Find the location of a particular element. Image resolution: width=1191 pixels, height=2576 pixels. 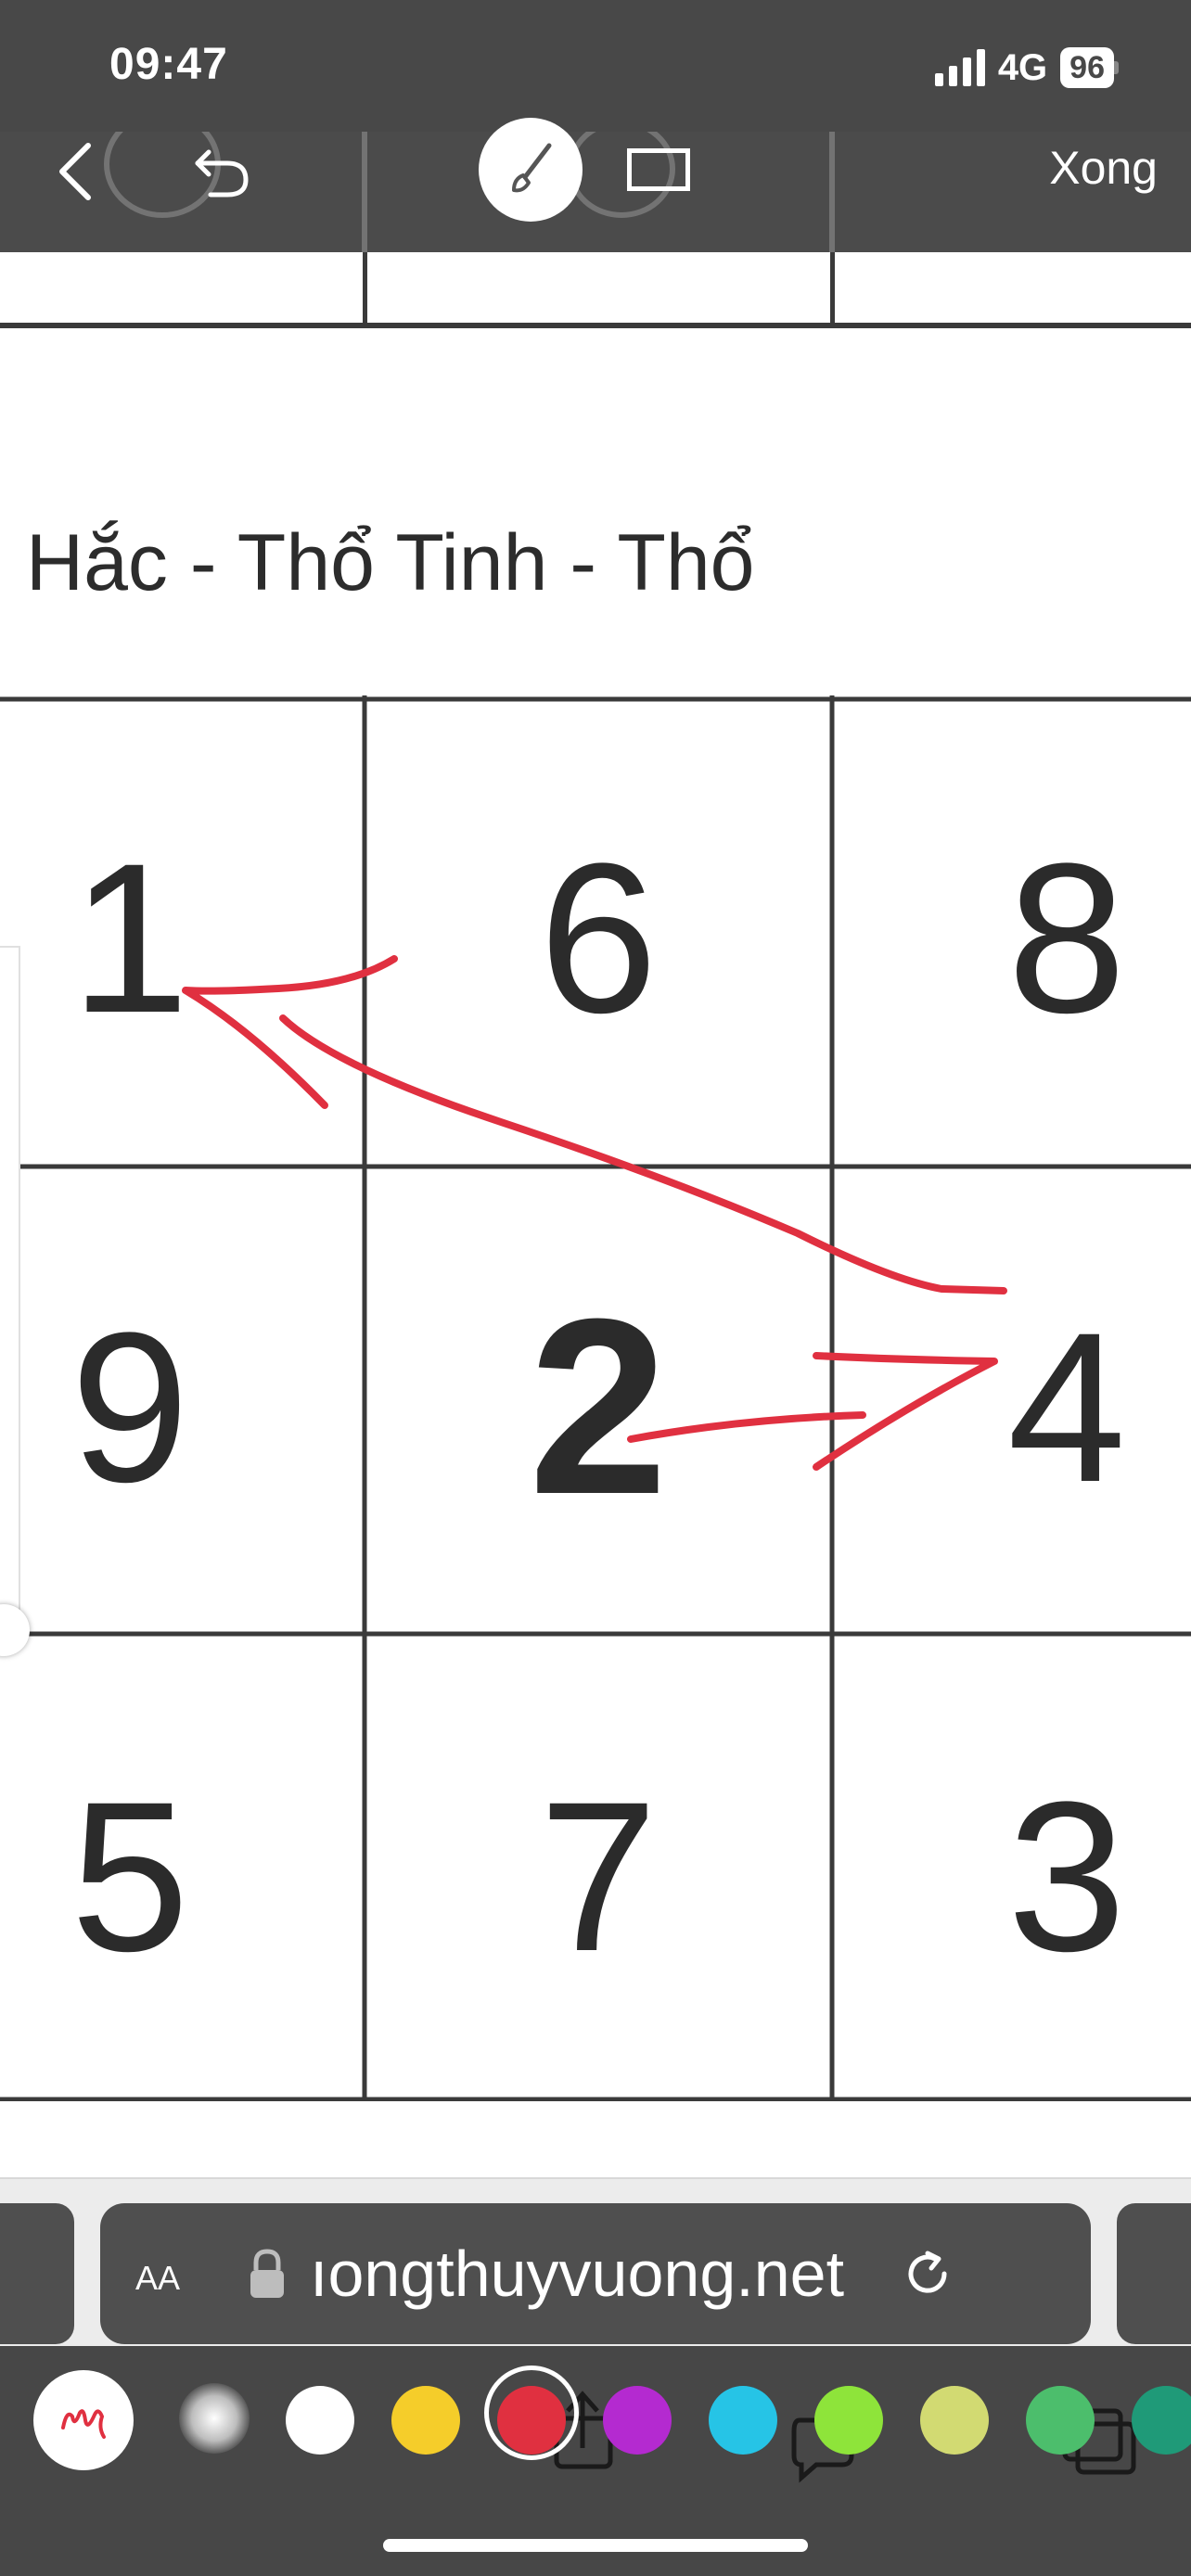

color-swatch-cyan is located at coordinates (743, 2420).